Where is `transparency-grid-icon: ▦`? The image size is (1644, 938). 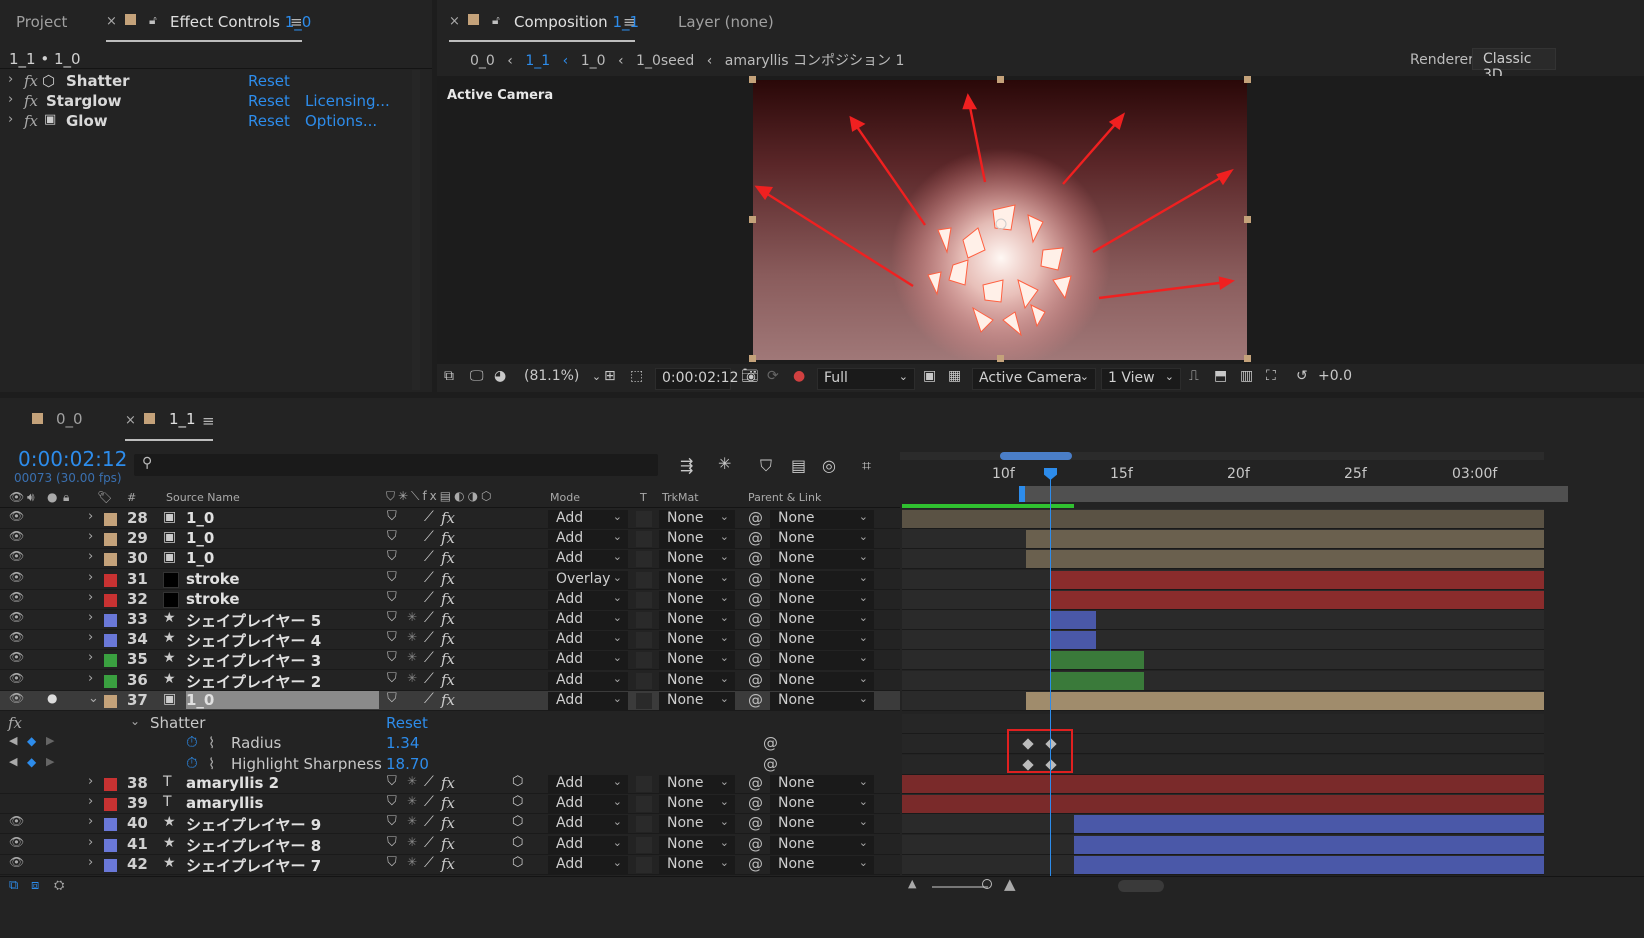
transparency-grid-icon: ▦ is located at coordinates (954, 379).